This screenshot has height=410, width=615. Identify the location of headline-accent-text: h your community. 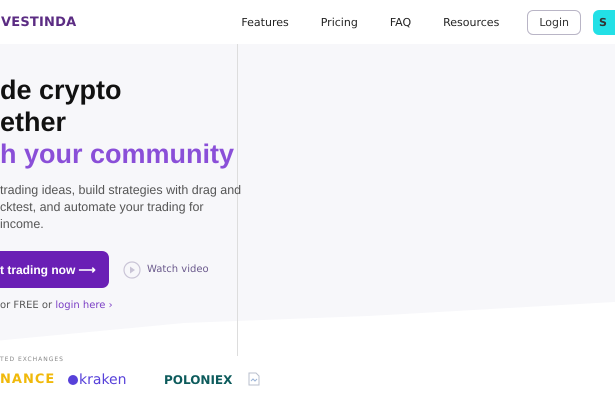
(118, 154).